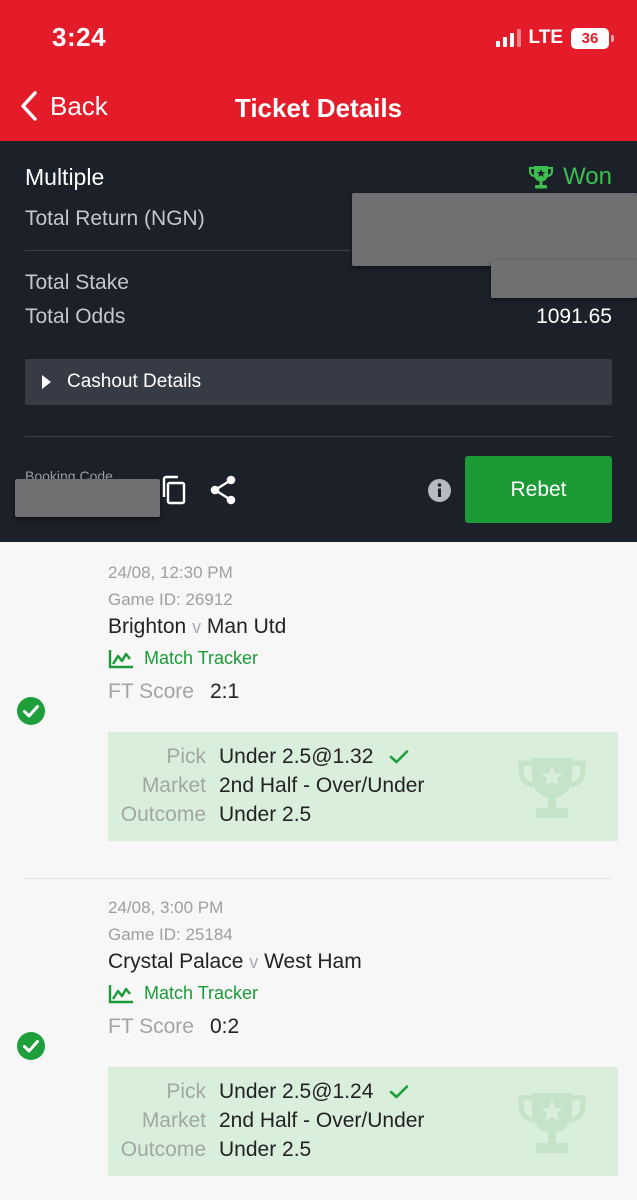 This screenshot has height=1200, width=637. I want to click on cashout-label: Cashout Details, so click(134, 381).